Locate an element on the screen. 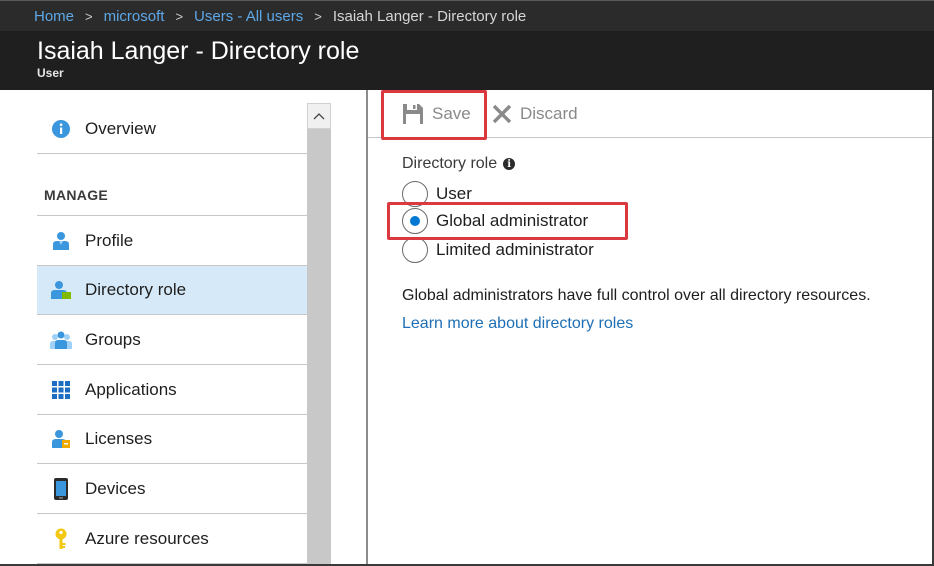 The height and width of the screenshot is (566, 934). radio-label: User is located at coordinates (454, 193).